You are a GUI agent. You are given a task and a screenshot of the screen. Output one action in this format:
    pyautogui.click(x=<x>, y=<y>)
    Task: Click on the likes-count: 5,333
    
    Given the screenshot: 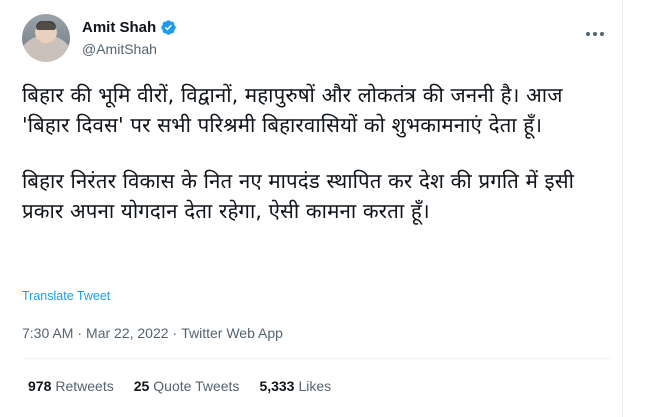 What is the action you would take?
    pyautogui.click(x=277, y=386)
    